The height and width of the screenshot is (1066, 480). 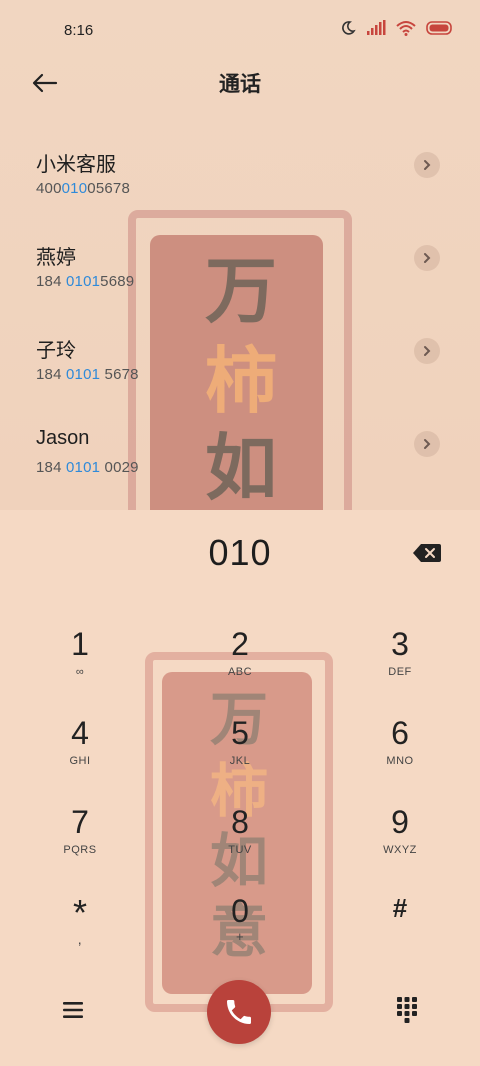 I want to click on wifi-icon, so click(x=406, y=28).